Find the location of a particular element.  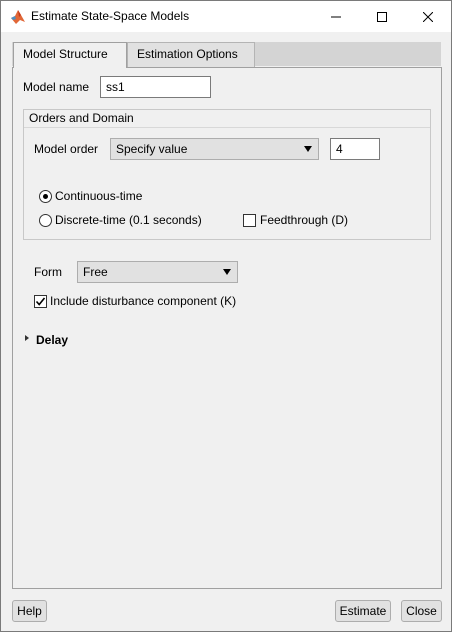

continuous-time-radio is located at coordinates (45, 196).